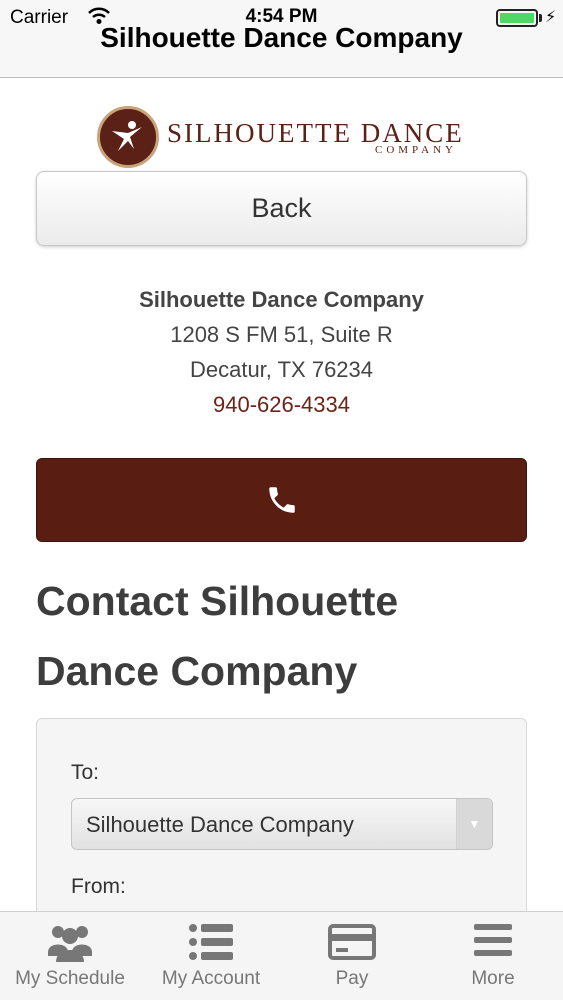  I want to click on contact-heading-line2: Dance Company, so click(197, 671).